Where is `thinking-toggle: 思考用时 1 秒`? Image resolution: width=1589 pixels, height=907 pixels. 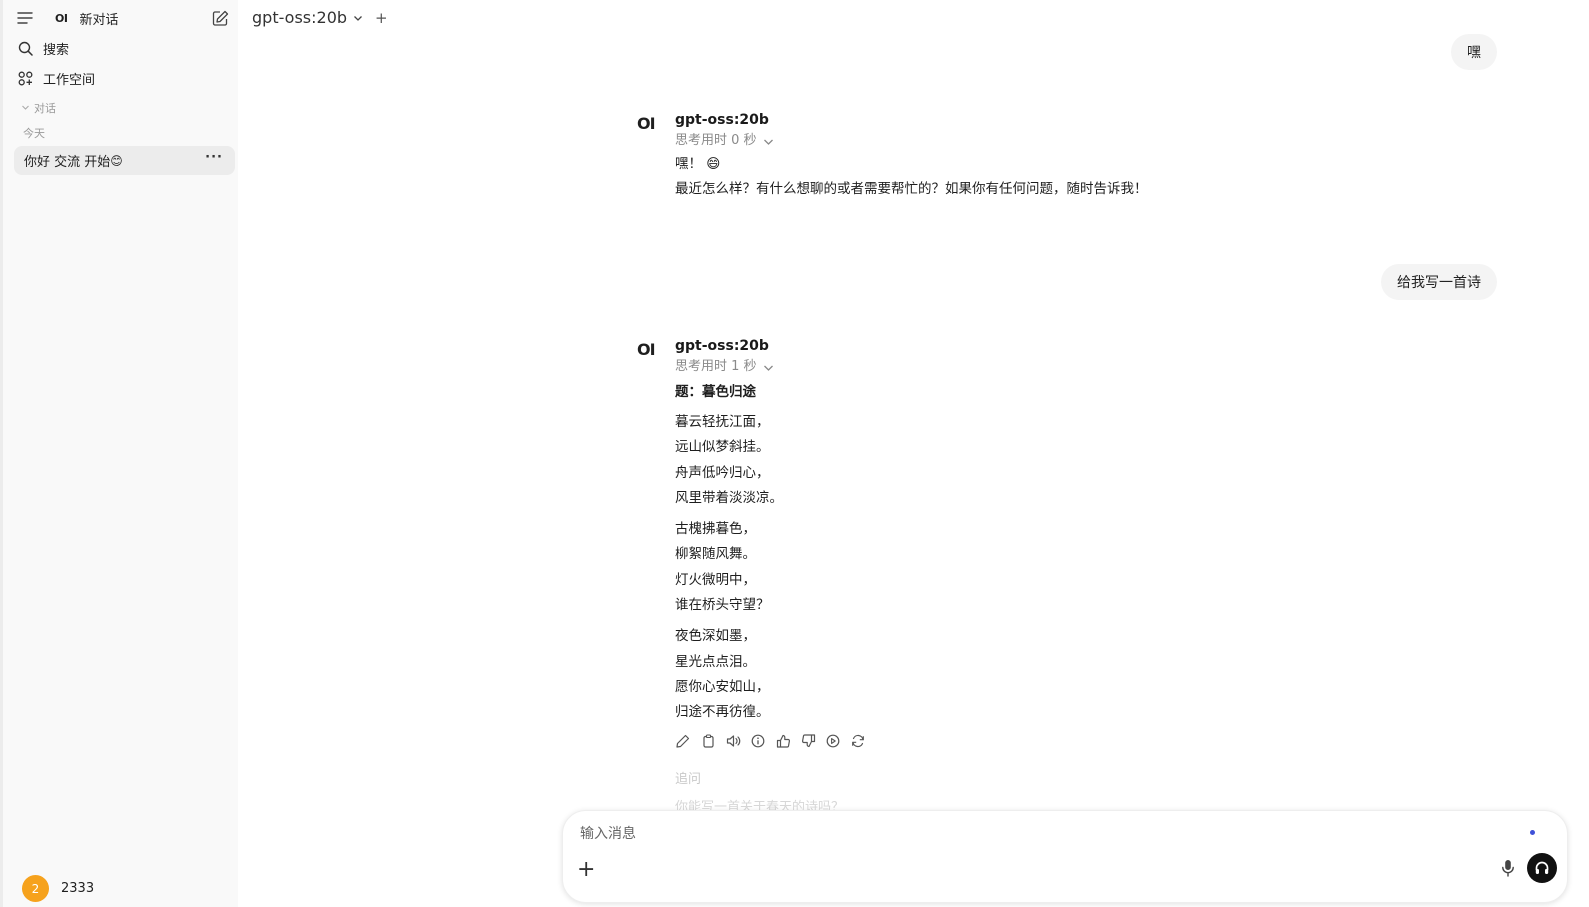 thinking-toggle: 思考用时 1 秒 is located at coordinates (1056, 367).